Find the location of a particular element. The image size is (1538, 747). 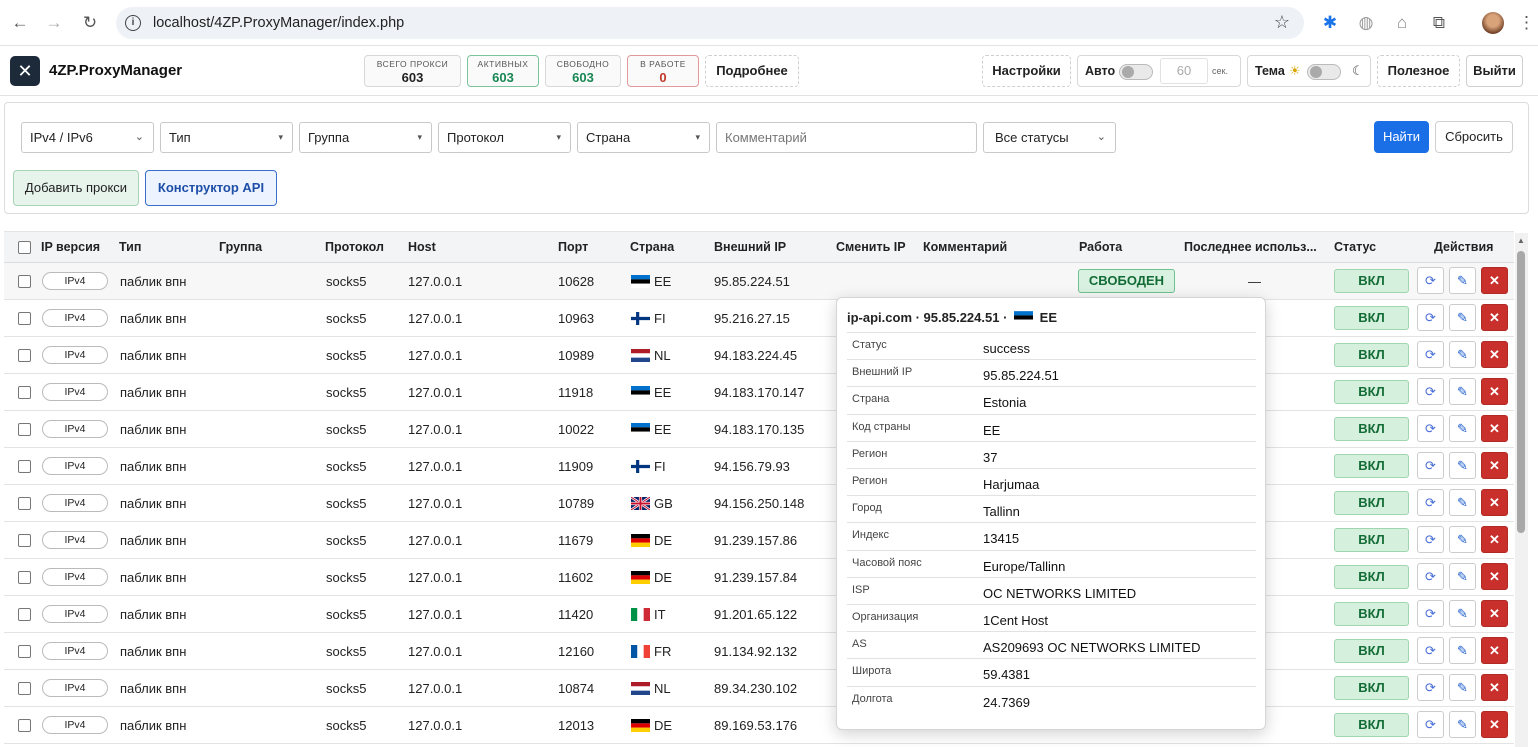

cell-ext-ip: 94.156.79.93 is located at coordinates (752, 466).